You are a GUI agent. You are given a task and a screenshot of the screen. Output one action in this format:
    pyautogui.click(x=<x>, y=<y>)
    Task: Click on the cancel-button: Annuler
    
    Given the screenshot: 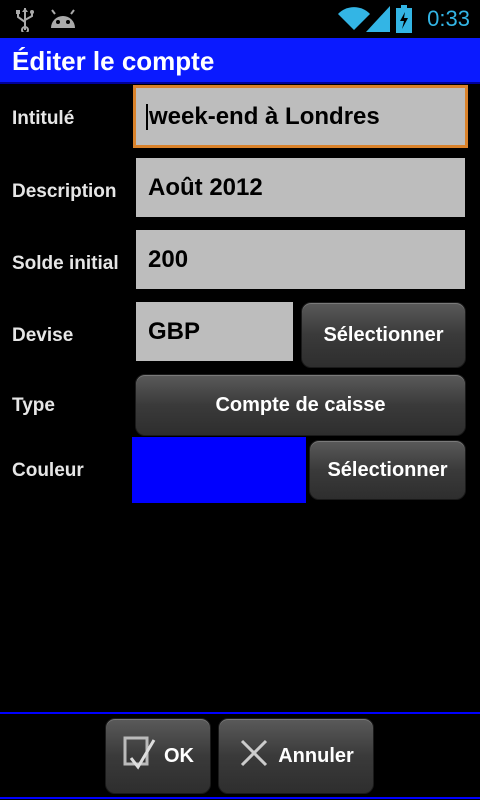 What is the action you would take?
    pyautogui.click(x=296, y=756)
    